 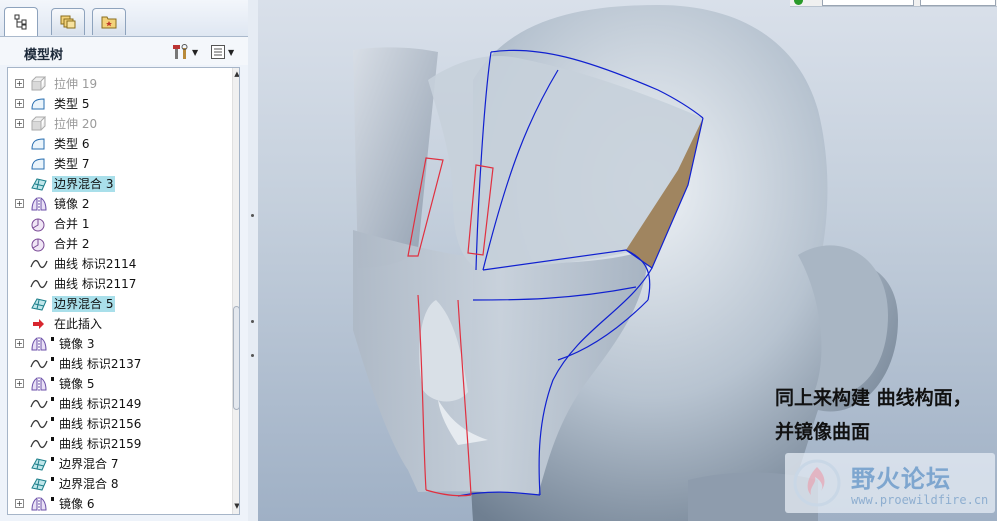 What do you see at coordinates (72, 144) in the screenshot?
I see `tree-item-label: 类型 6` at bounding box center [72, 144].